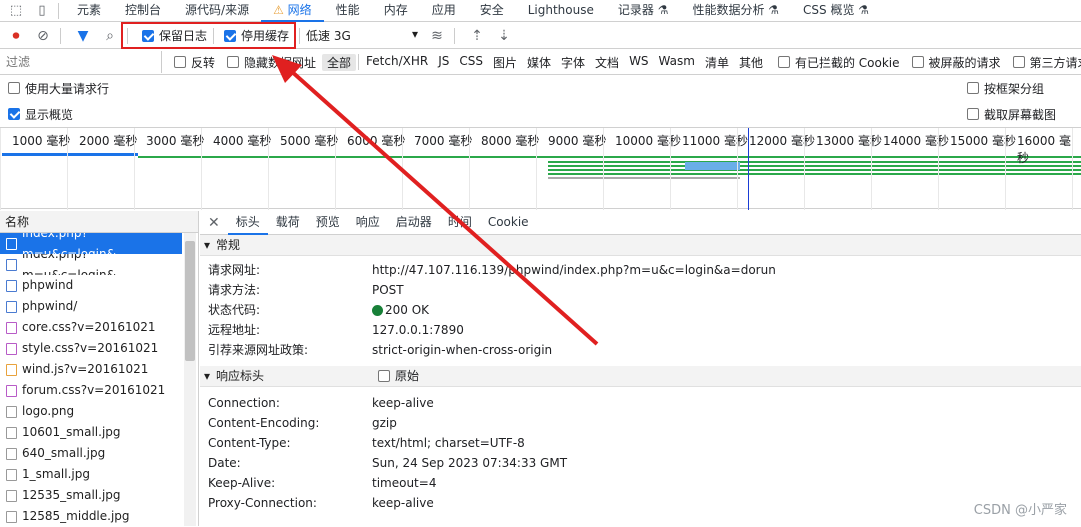 Image resolution: width=1081 pixels, height=527 pixels. What do you see at coordinates (573, 62) in the screenshot?
I see `filter-type-font: 字体` at bounding box center [573, 62].